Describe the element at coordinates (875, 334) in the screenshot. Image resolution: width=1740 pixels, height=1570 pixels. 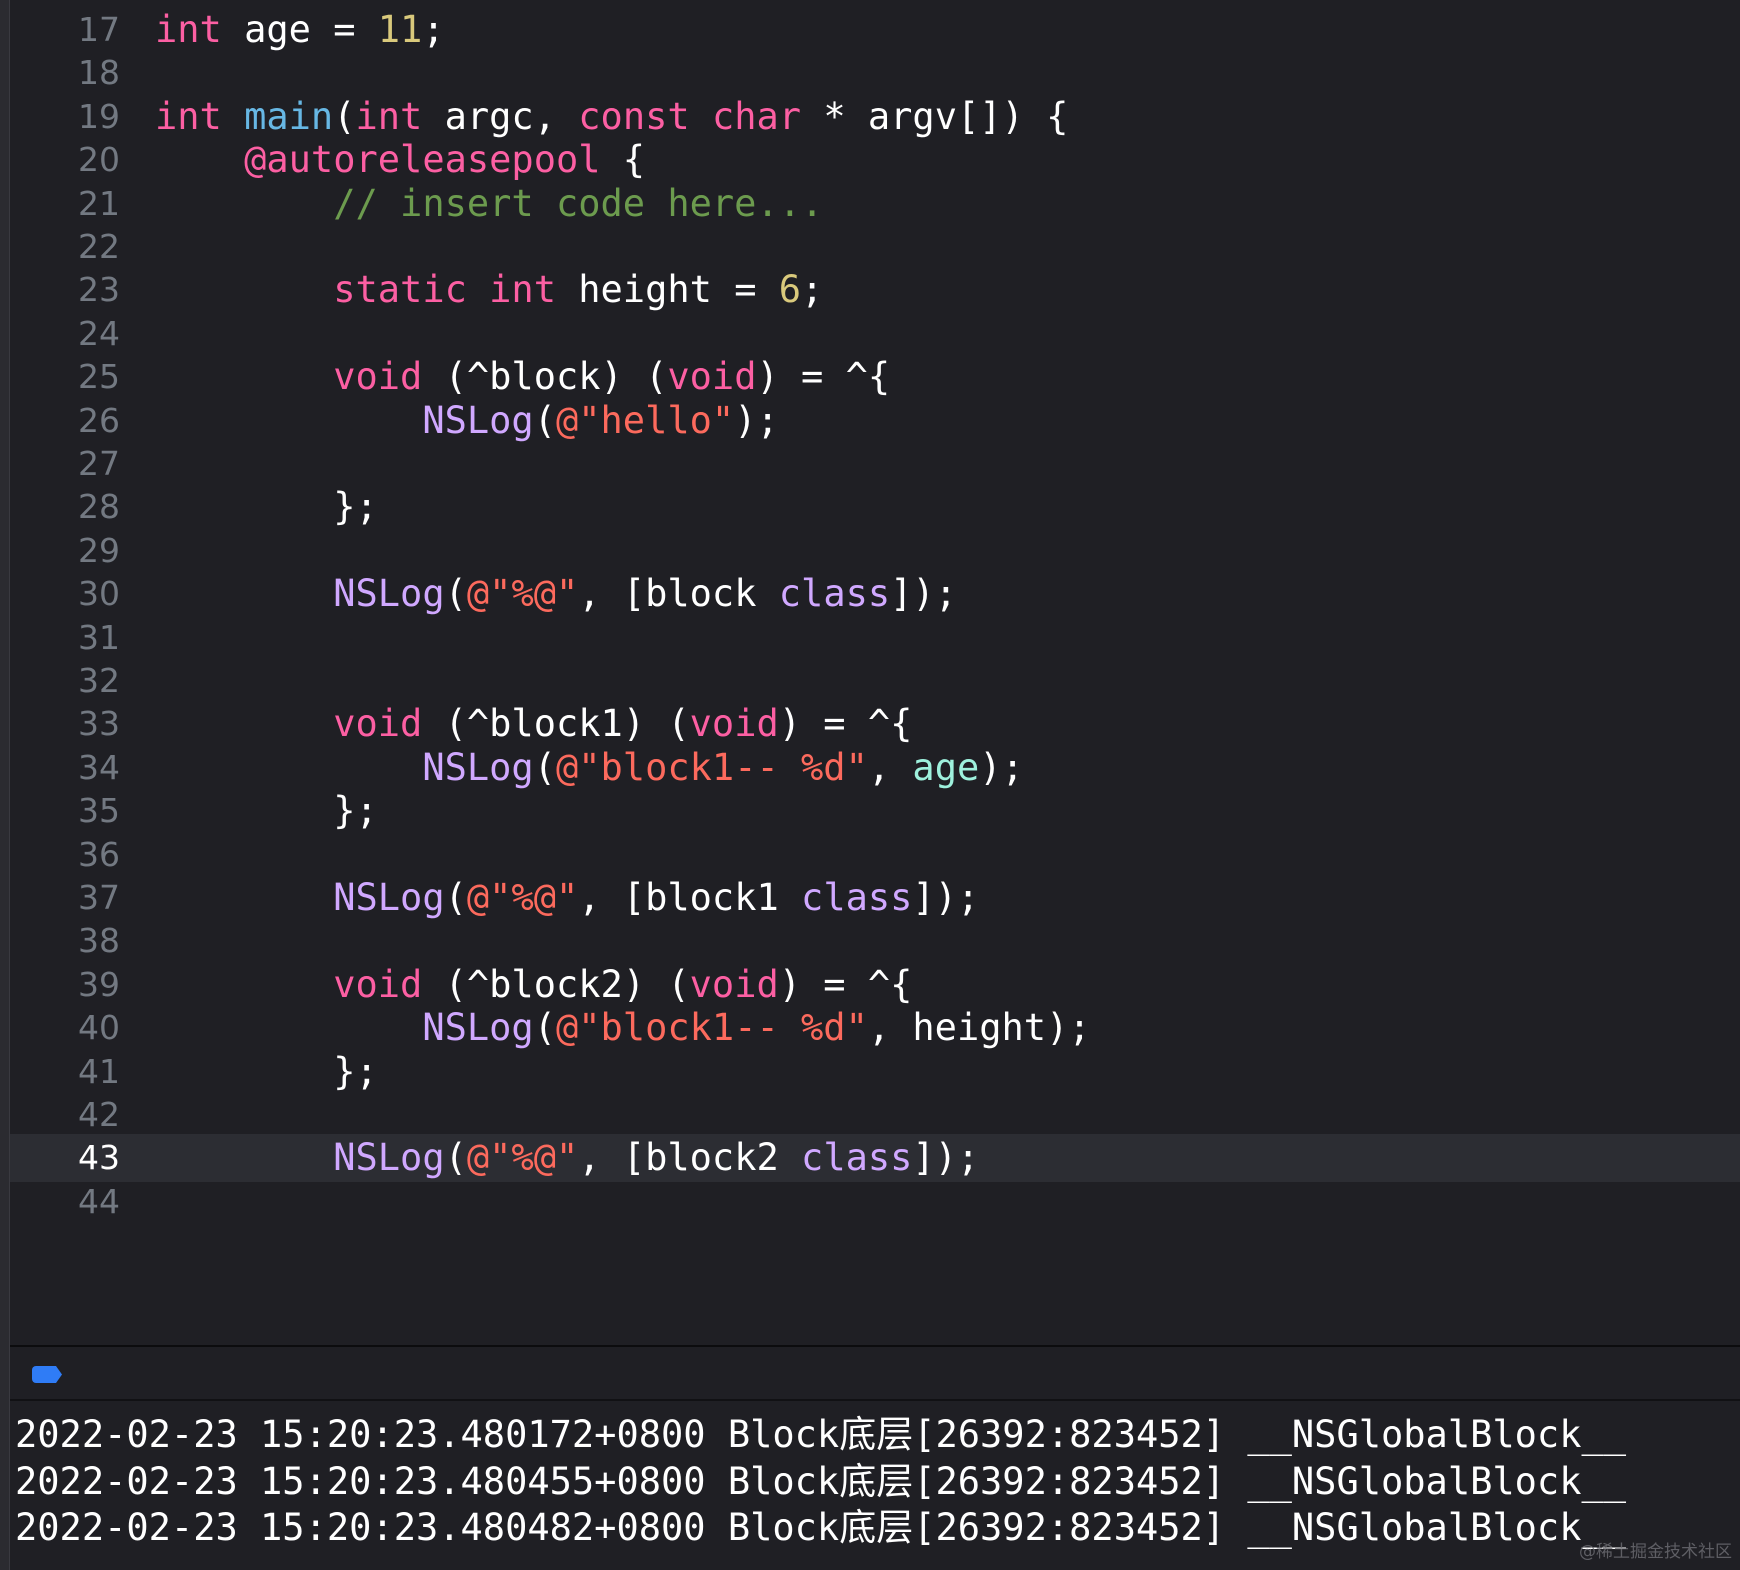
I see `code-line: 24` at that location.